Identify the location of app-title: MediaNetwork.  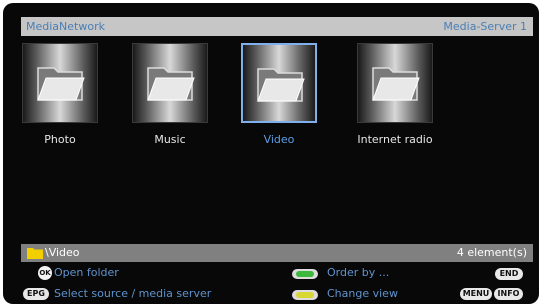
(65, 26).